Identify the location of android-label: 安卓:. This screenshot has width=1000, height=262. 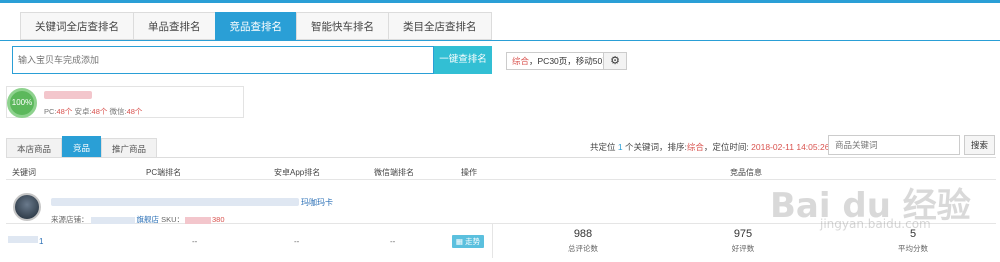
(83, 111).